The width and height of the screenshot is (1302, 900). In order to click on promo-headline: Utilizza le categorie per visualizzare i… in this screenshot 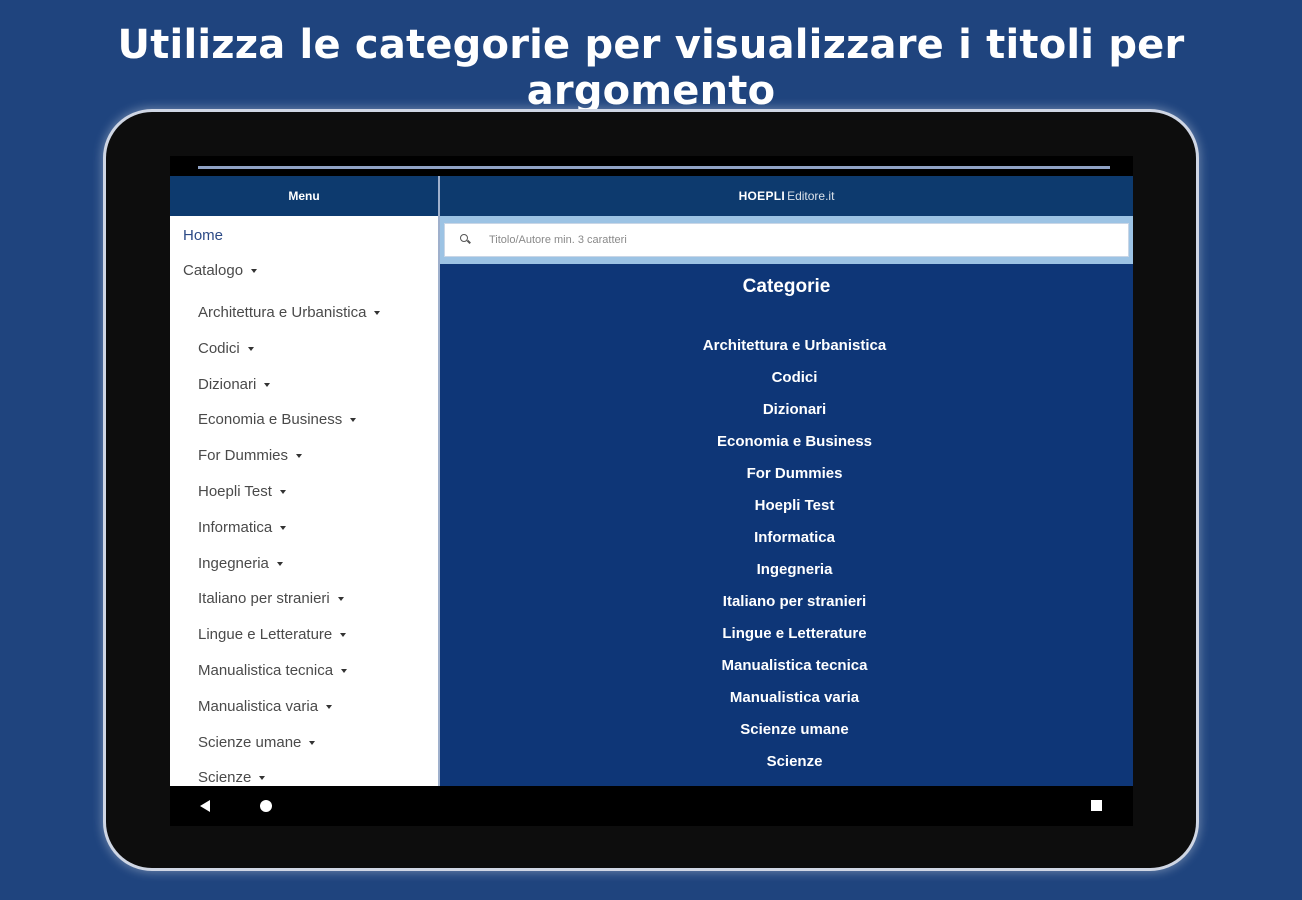, I will do `click(651, 68)`.